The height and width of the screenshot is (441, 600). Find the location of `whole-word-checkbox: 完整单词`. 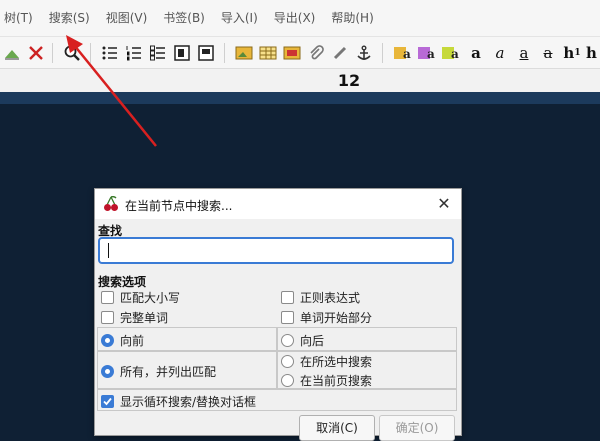

whole-word-checkbox: 完整单词 is located at coordinates (134, 317).